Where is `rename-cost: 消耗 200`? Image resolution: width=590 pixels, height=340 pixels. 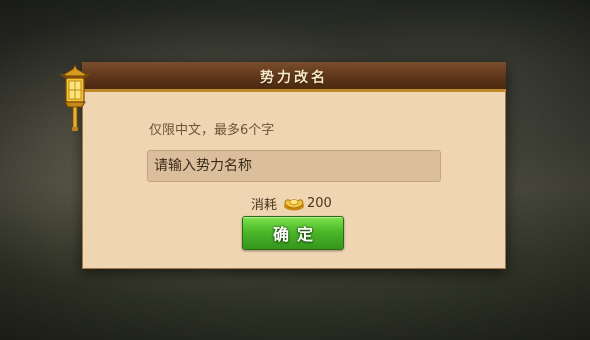 rename-cost: 消耗 200 is located at coordinates (291, 203).